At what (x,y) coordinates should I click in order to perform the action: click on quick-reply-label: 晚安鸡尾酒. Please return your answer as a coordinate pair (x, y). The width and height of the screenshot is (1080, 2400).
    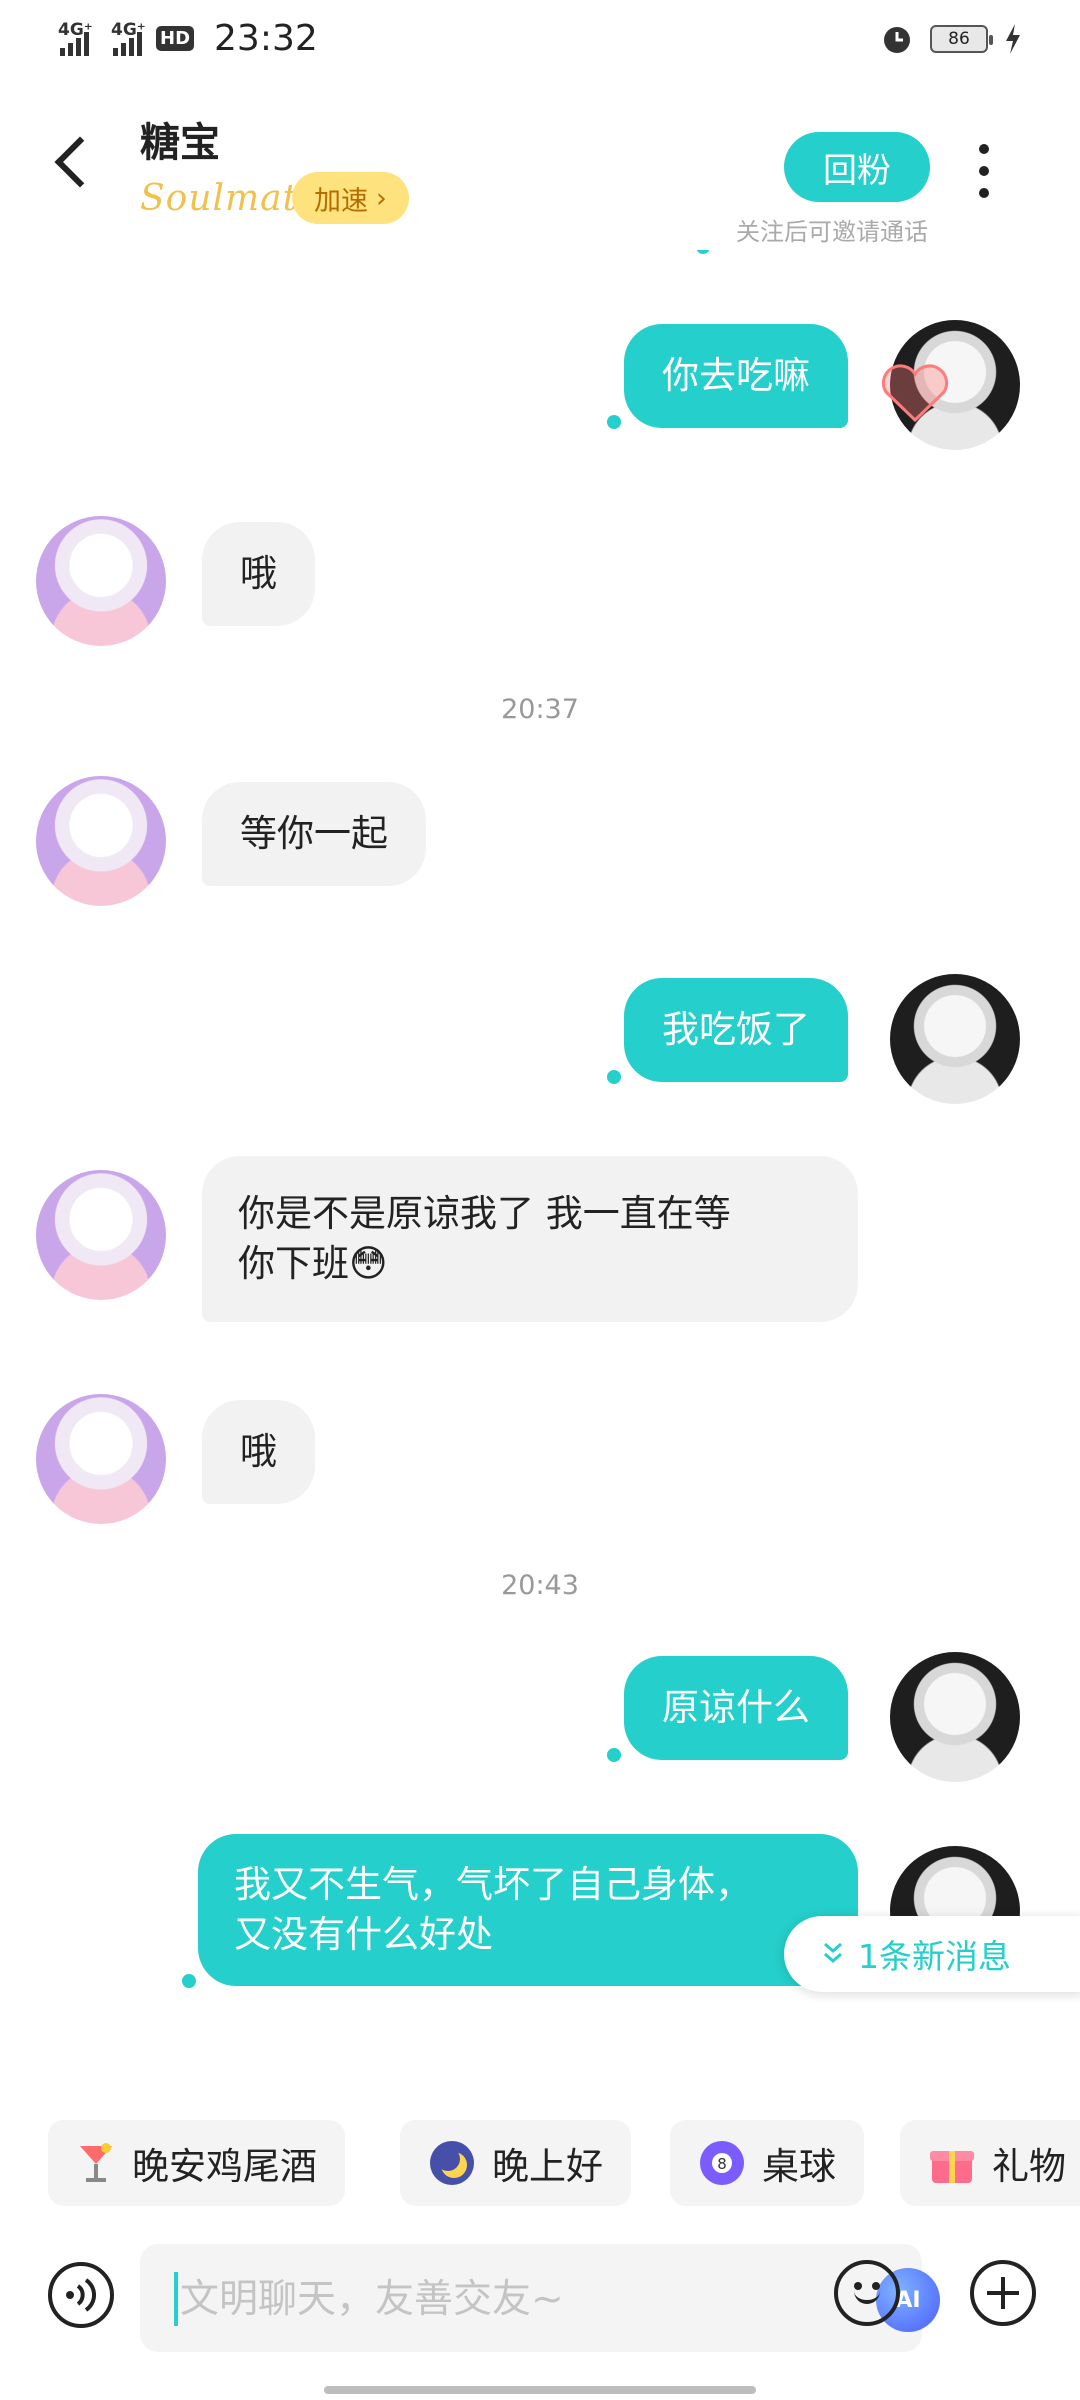
    Looking at the image, I should click on (224, 2166).